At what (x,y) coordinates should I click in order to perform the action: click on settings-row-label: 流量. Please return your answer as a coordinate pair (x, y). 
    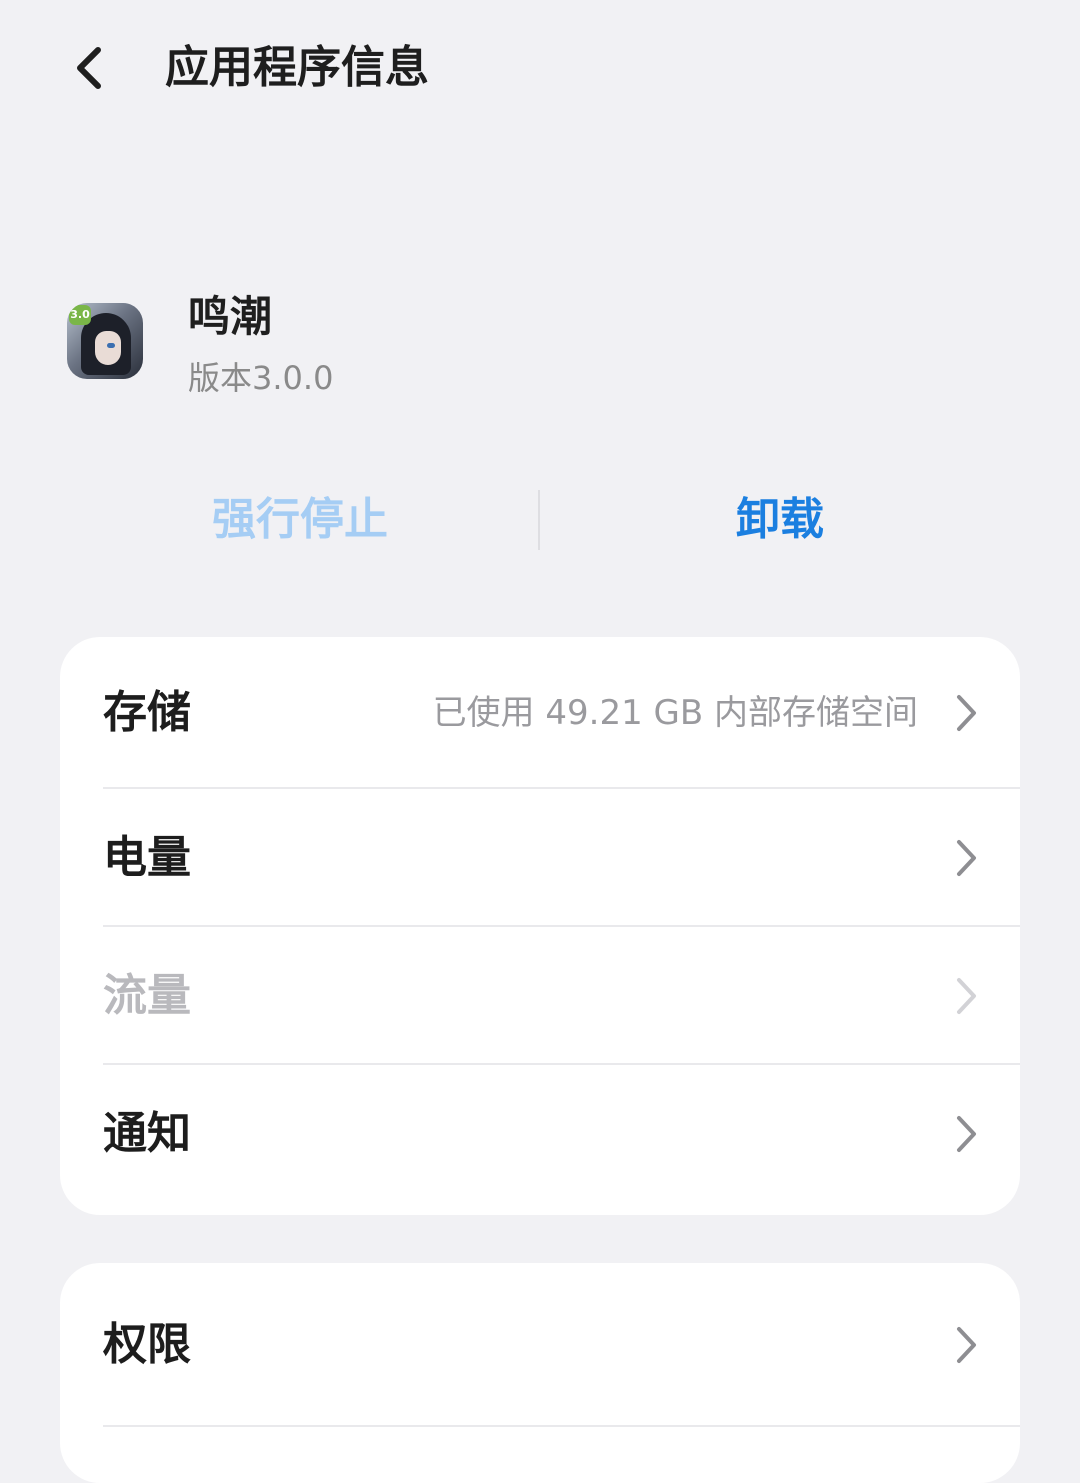
    Looking at the image, I should click on (147, 995).